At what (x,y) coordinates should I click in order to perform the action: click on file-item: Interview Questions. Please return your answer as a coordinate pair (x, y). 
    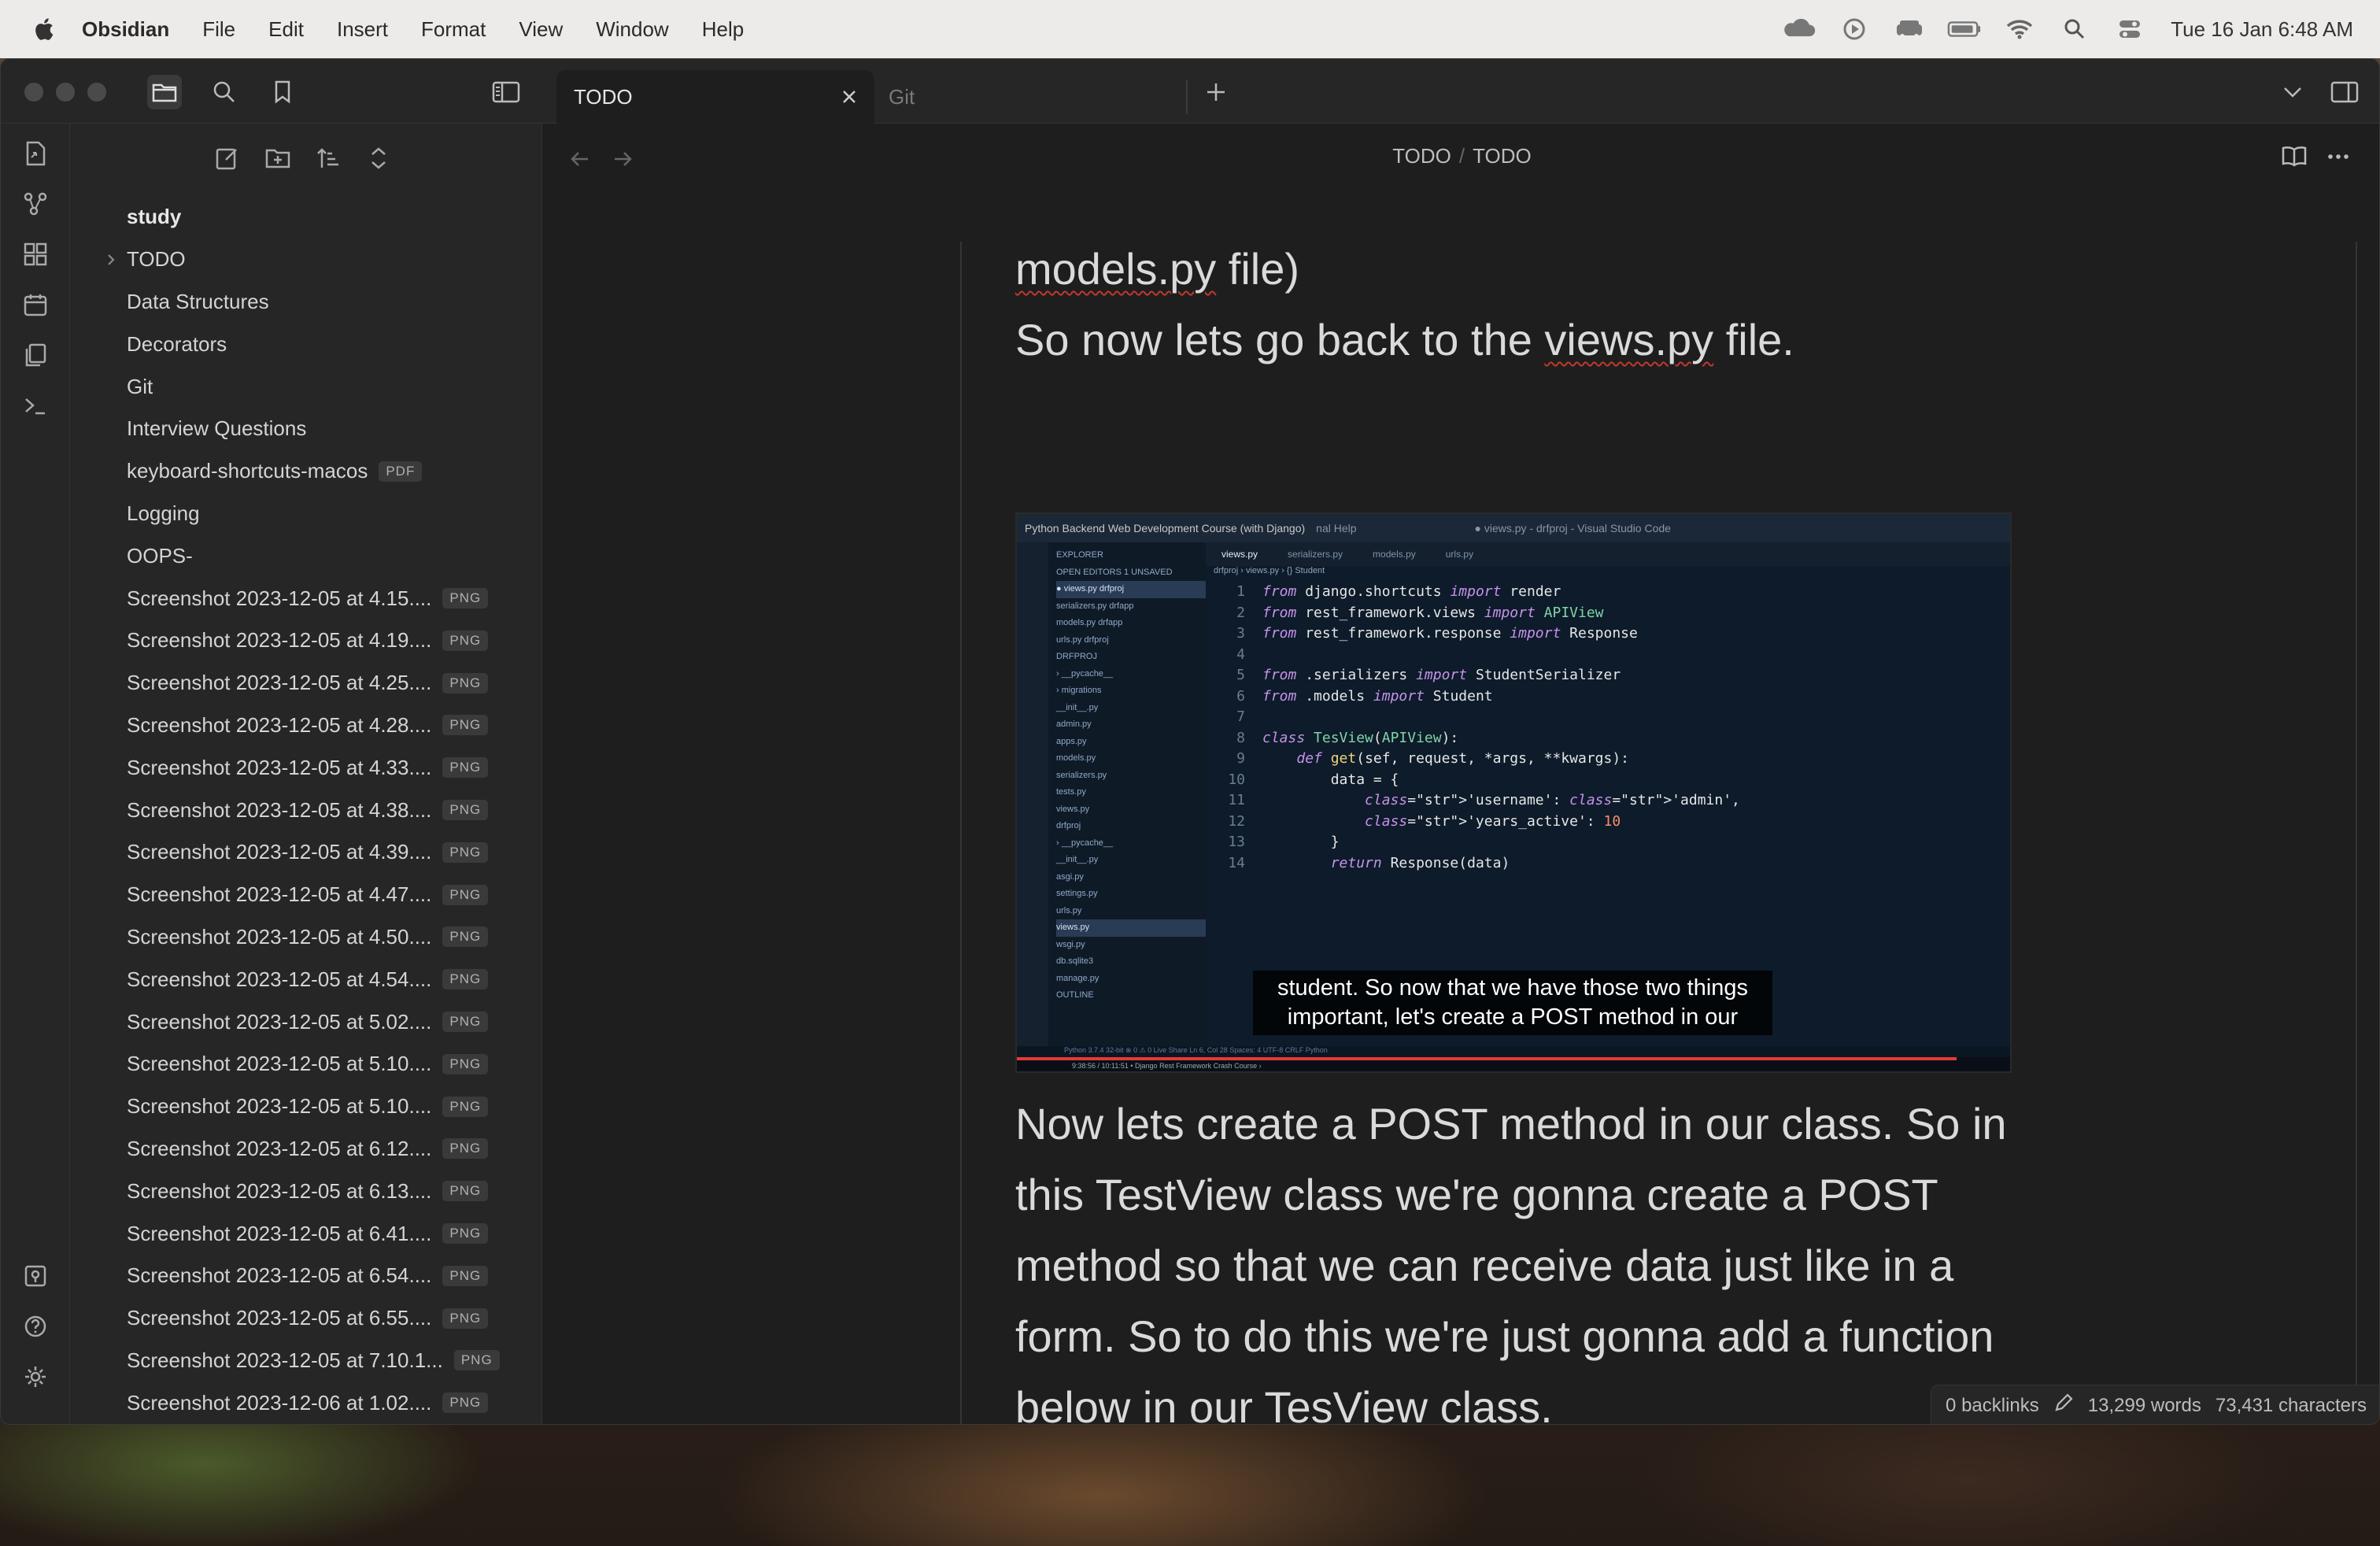
    Looking at the image, I should click on (306, 429).